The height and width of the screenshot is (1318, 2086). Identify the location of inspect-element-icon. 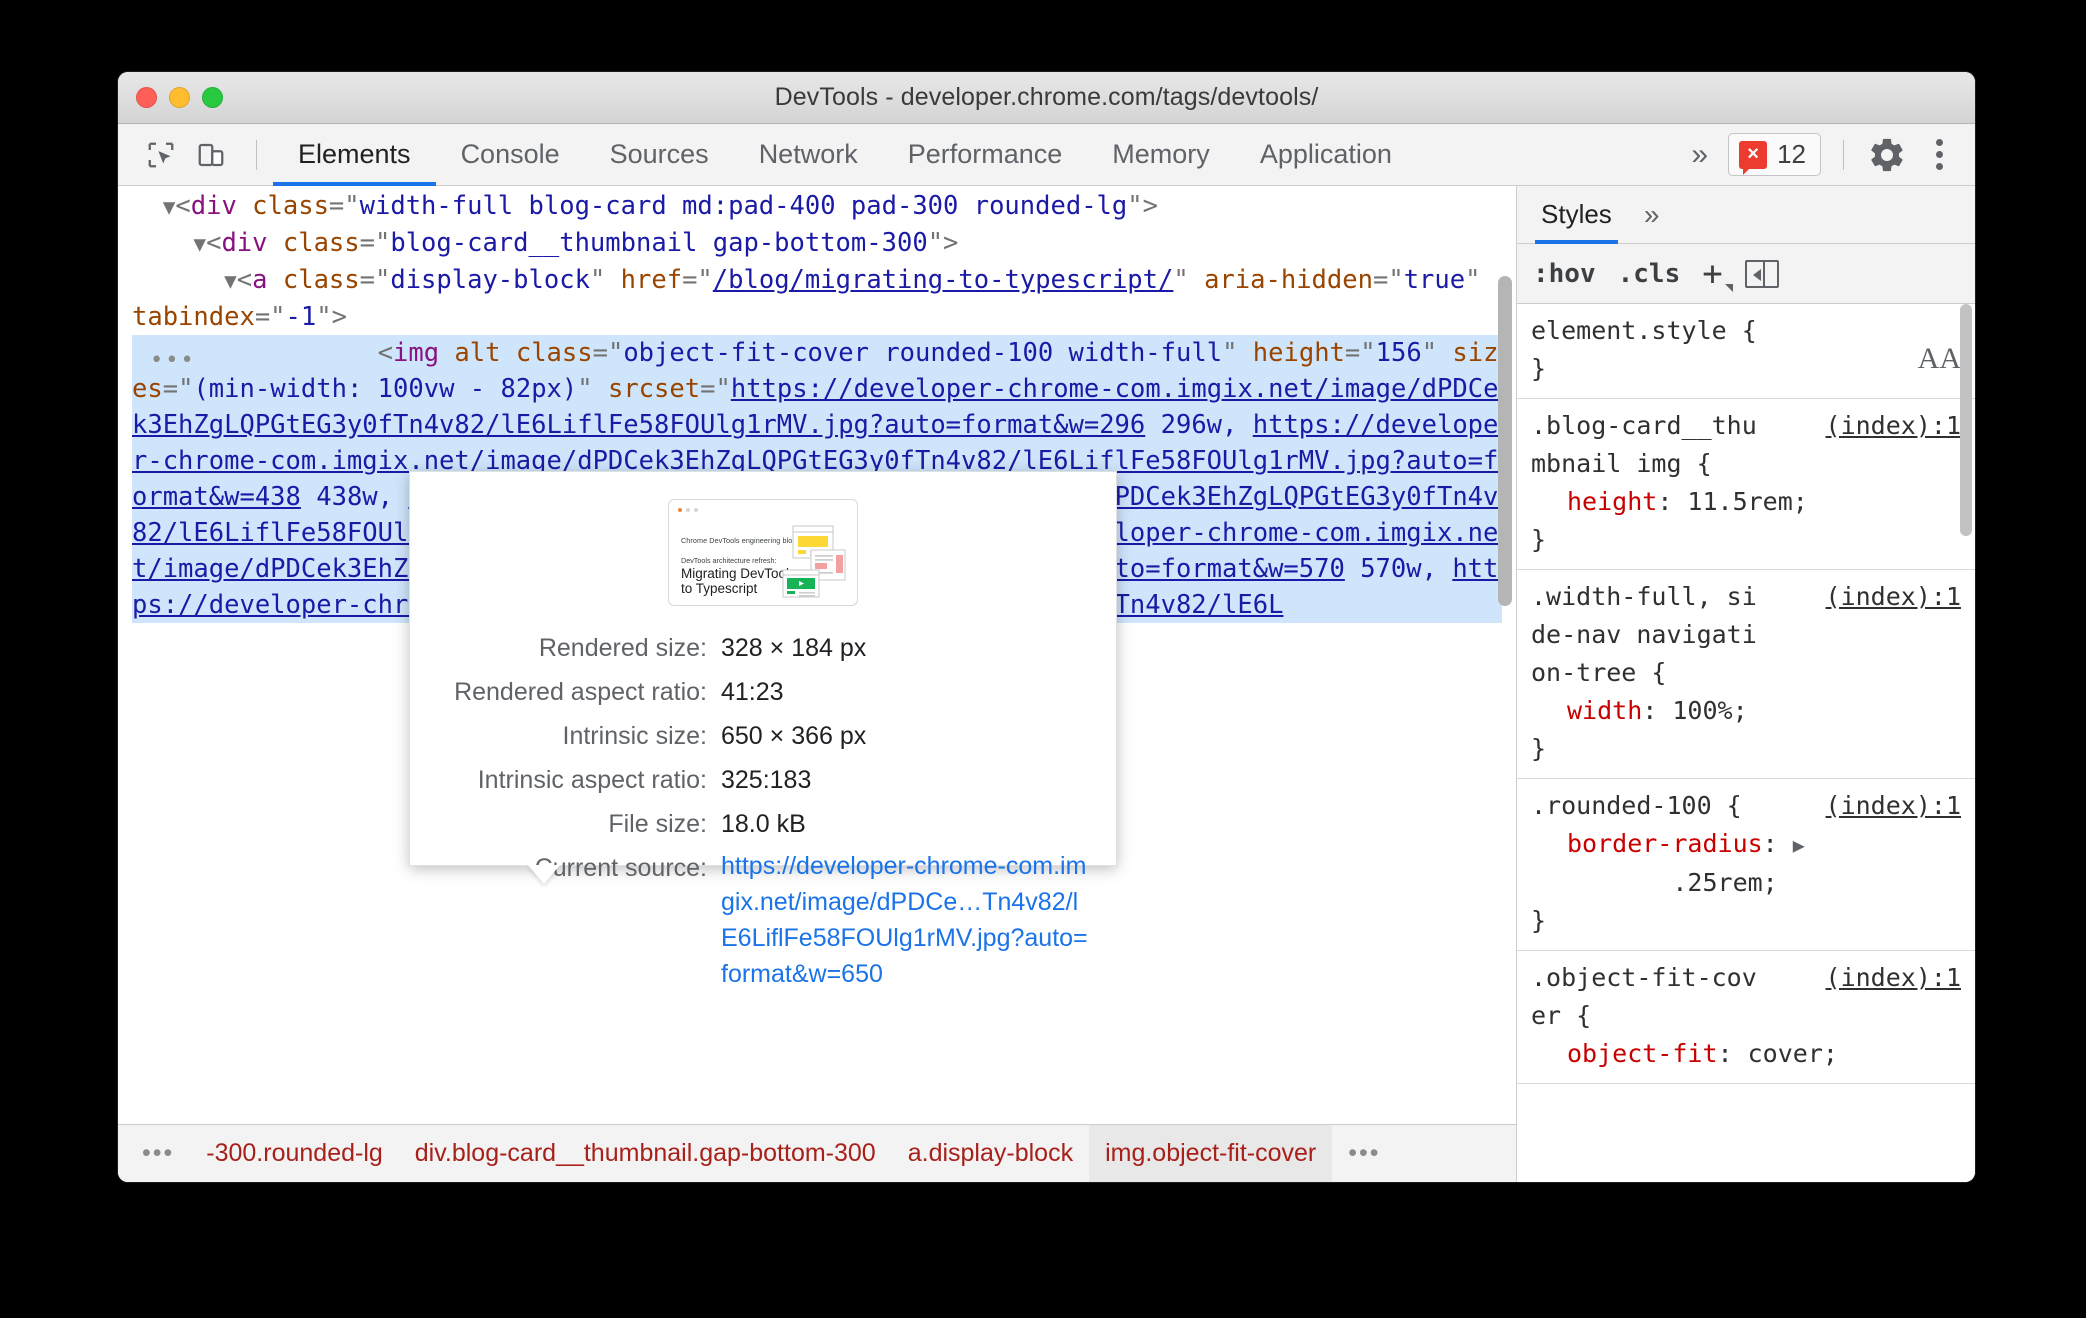
(161, 155).